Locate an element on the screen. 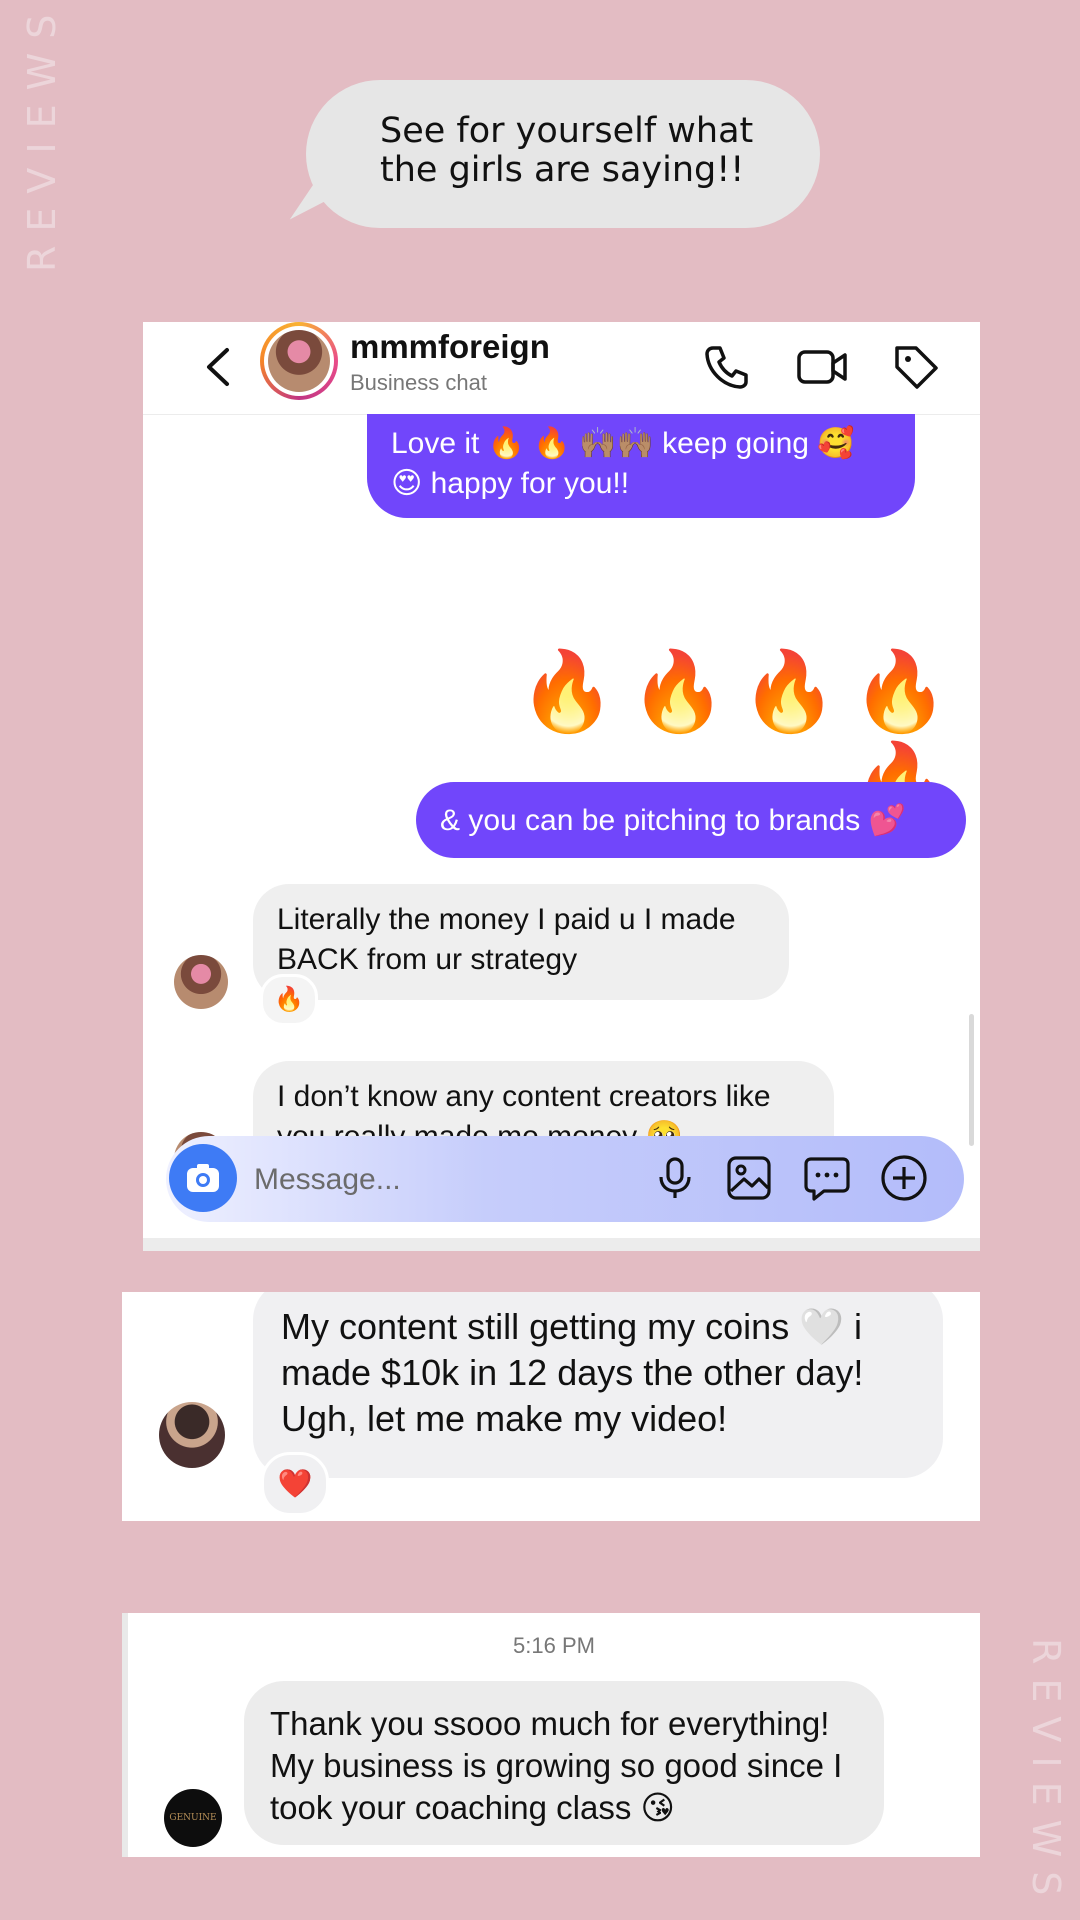 The image size is (1080, 1920). side-label-left: REVIEWS is located at coordinates (42, 136).